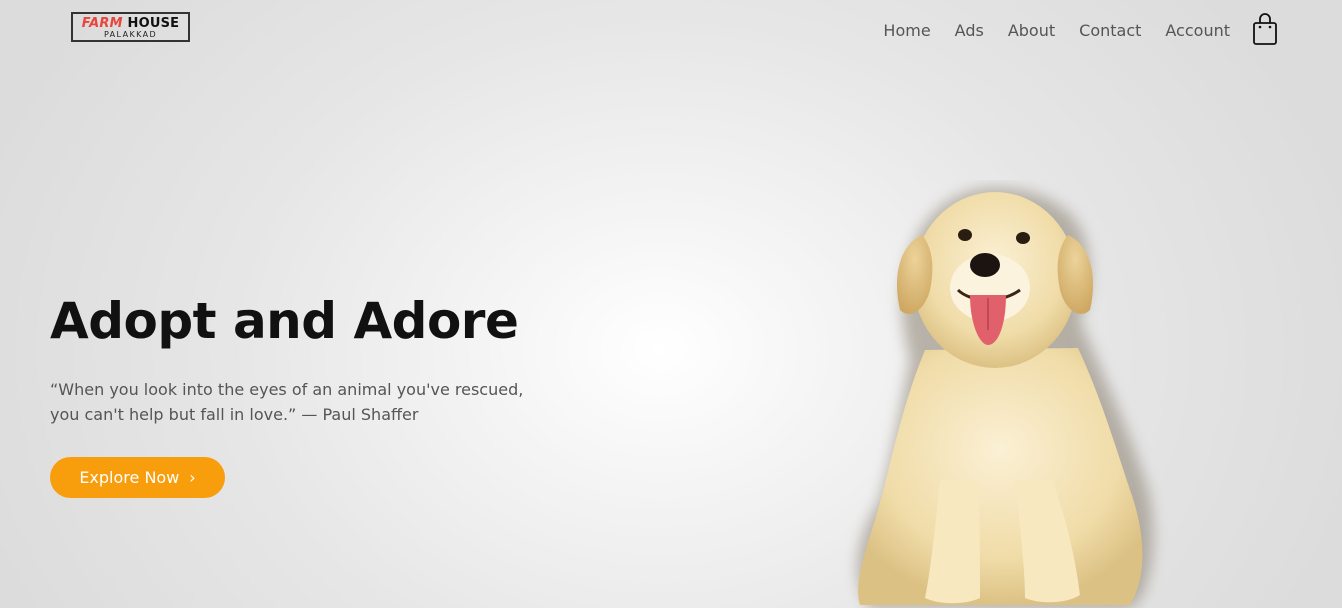 The image size is (1342, 608). I want to click on nav-contact: Contact, so click(1110, 30).